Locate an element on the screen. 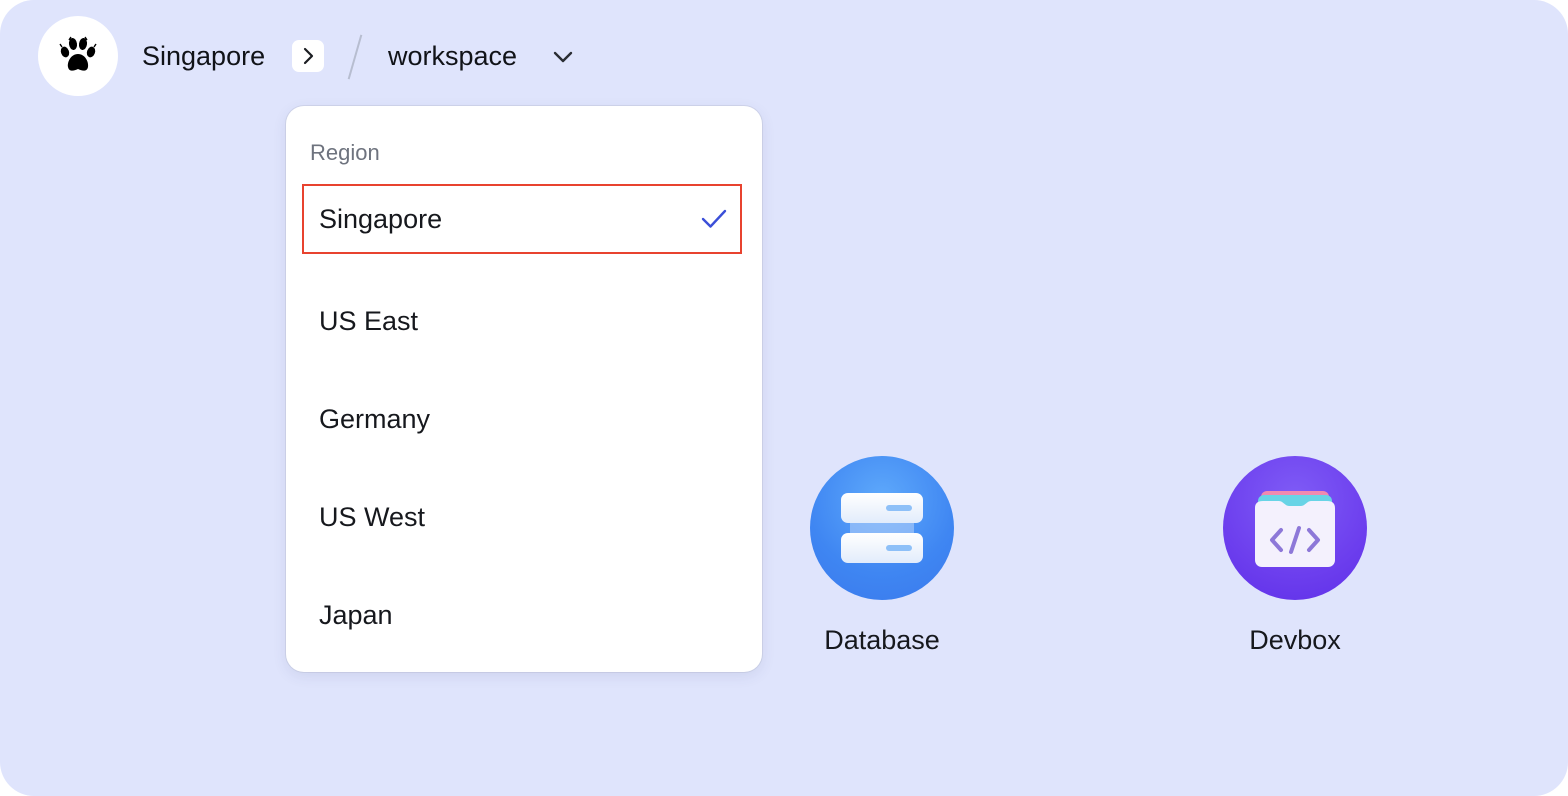  workspace-dropdown-button is located at coordinates (563, 57).